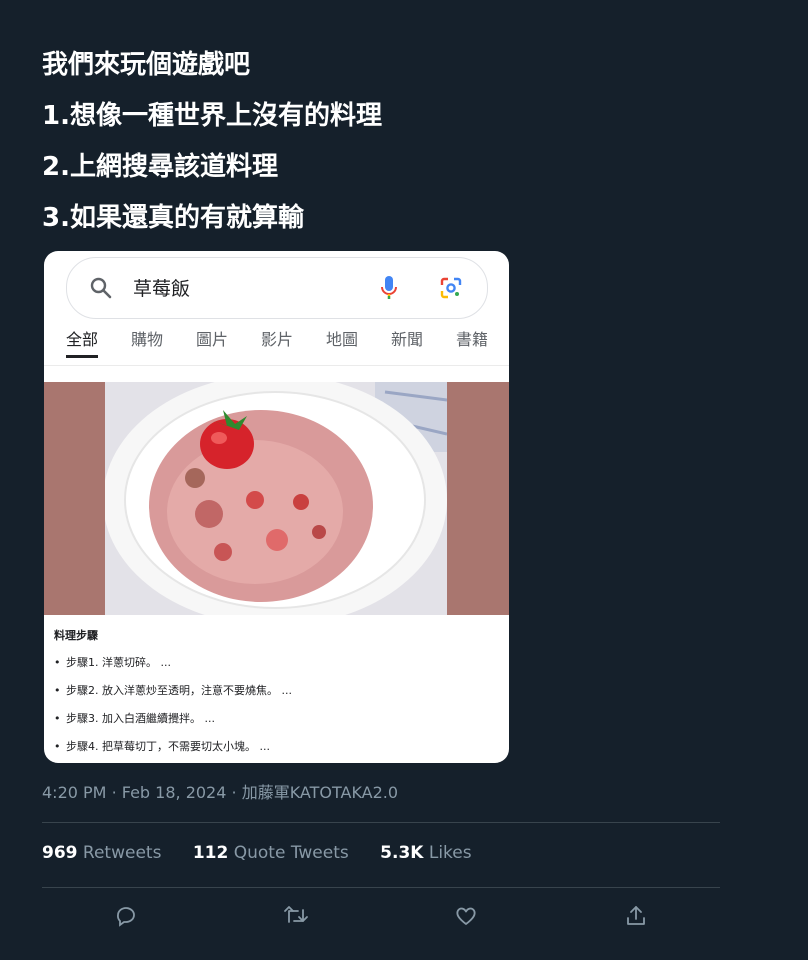 The image size is (808, 960). I want to click on google-search-bar: 草莓飯, so click(277, 288).